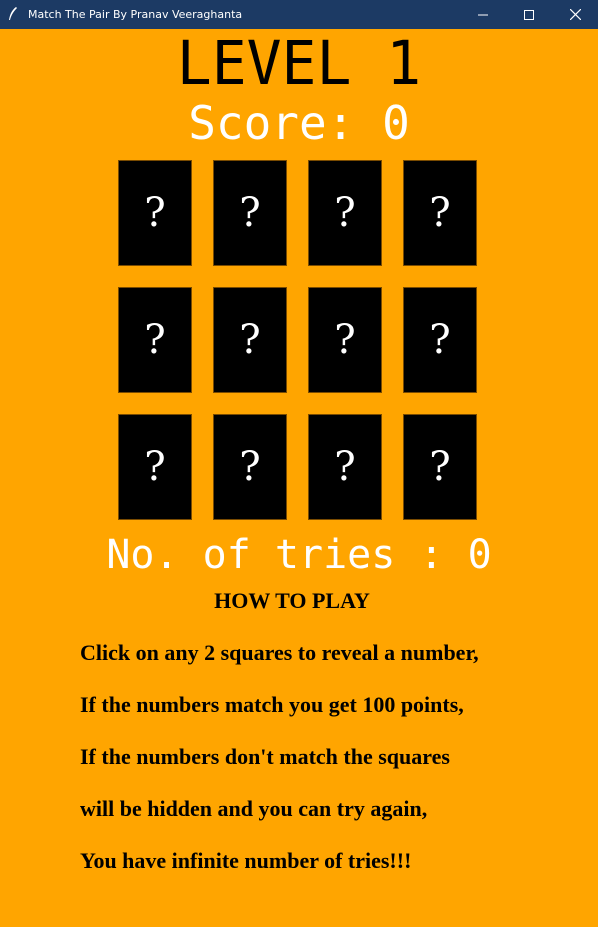 The height and width of the screenshot is (927, 598). Describe the element at coordinates (299, 14) in the screenshot. I see `title-bar: Match The Pair By Pranav Veeraghanta` at that location.